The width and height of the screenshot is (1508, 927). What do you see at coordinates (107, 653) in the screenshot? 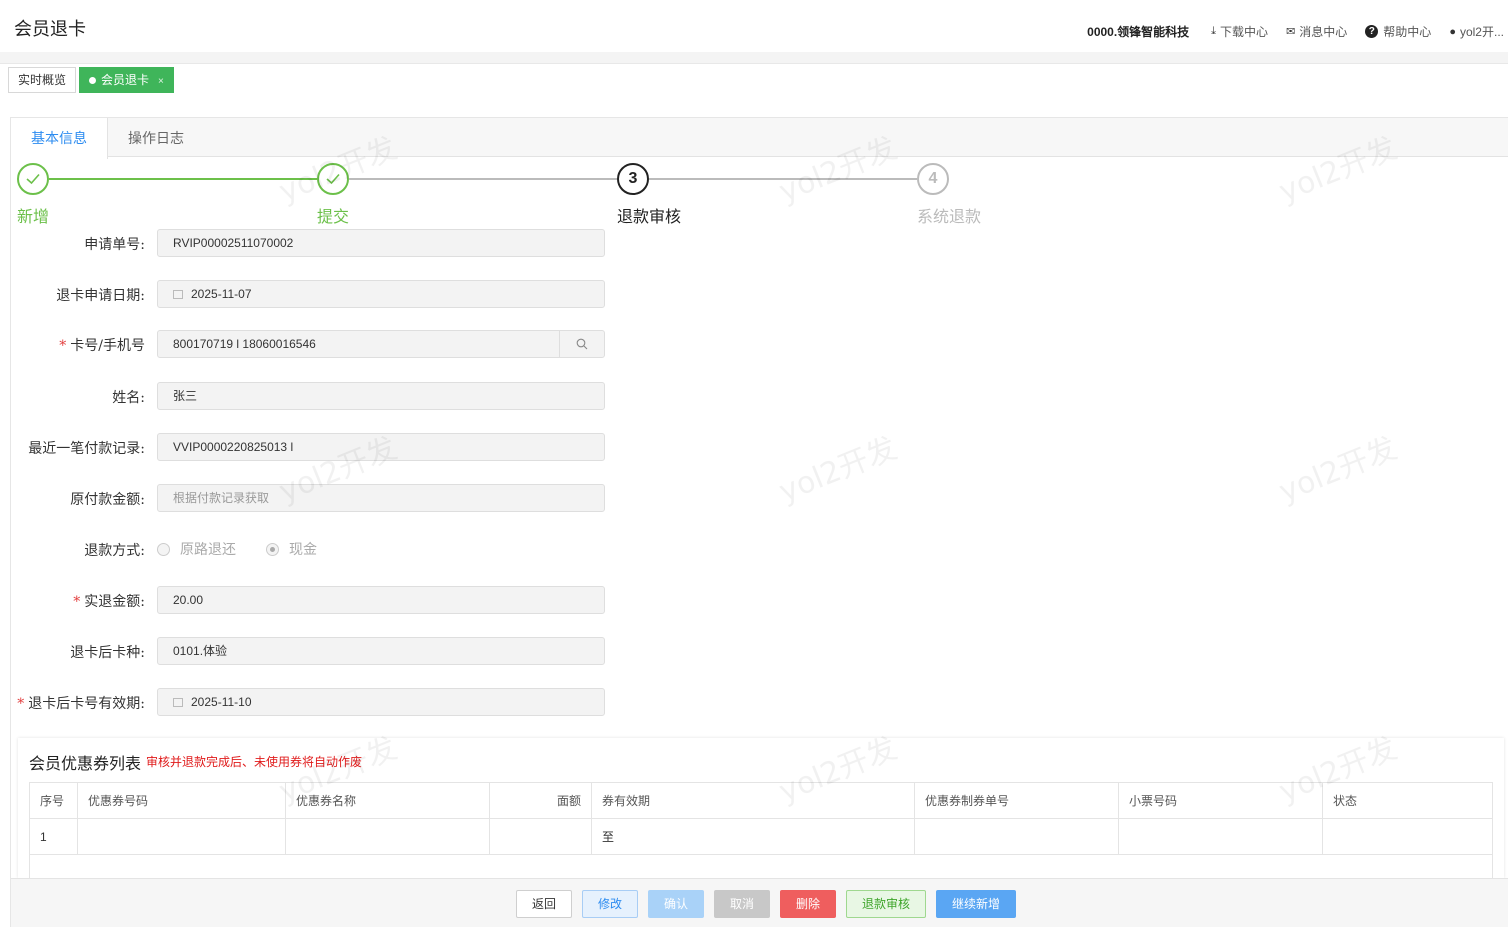
I see `card-type-after-label: 退卡后卡种:` at bounding box center [107, 653].